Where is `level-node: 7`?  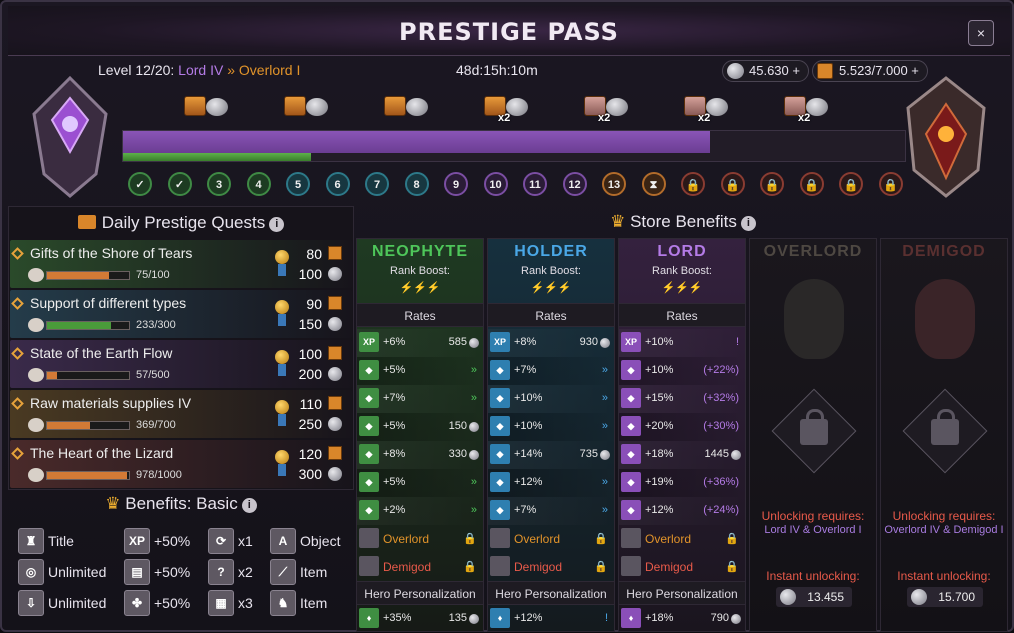 level-node: 7 is located at coordinates (377, 184).